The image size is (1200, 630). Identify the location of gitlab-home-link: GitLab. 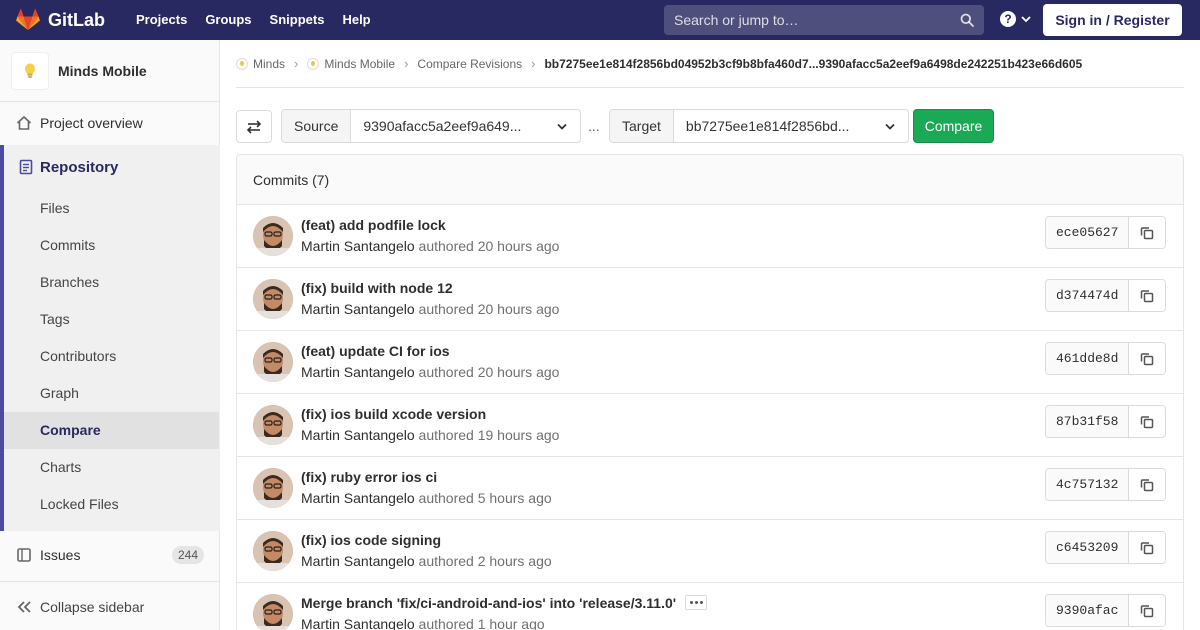
(60, 20).